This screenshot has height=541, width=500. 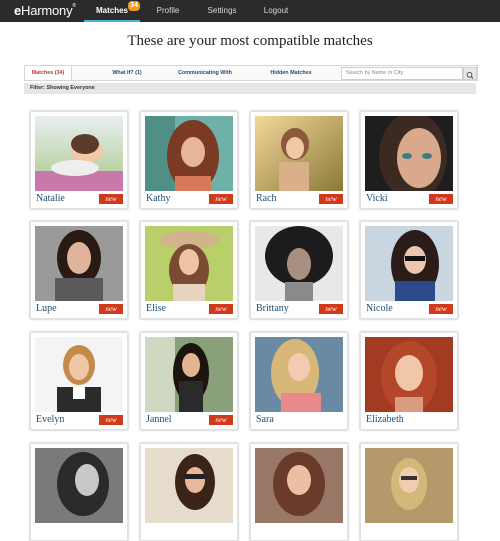 What do you see at coordinates (385, 419) in the screenshot?
I see `match-name: Elizabeth` at bounding box center [385, 419].